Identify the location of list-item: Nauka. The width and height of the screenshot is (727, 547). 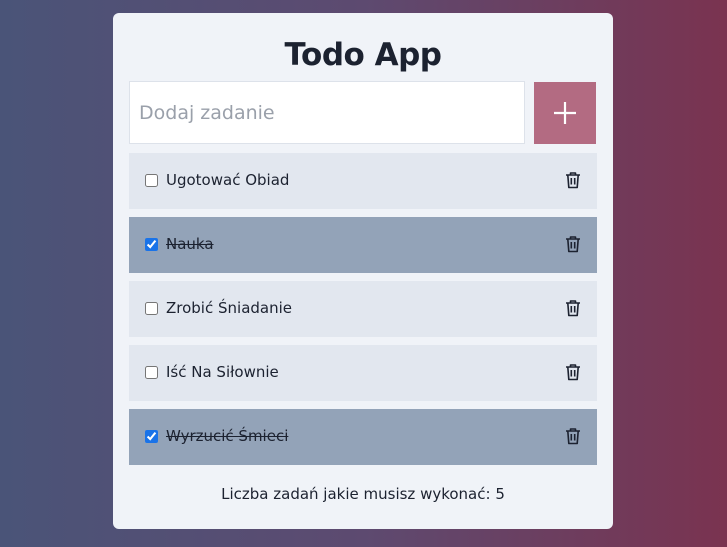
(363, 245).